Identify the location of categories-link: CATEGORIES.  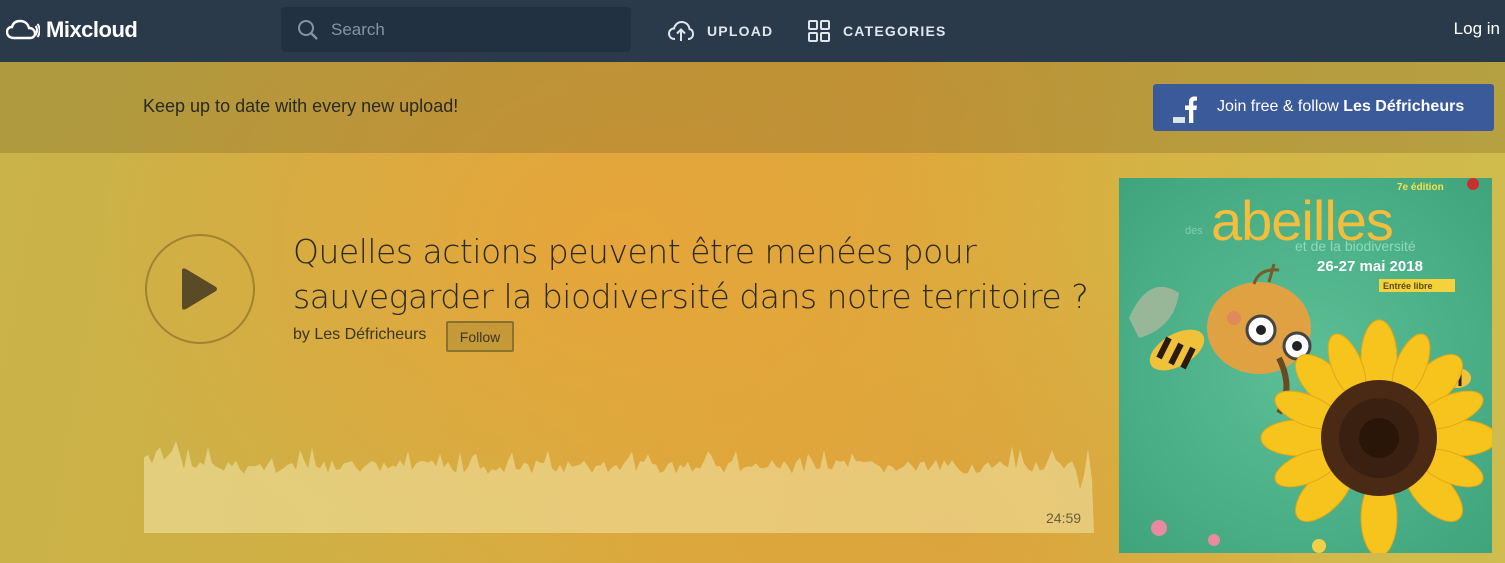
(877, 31).